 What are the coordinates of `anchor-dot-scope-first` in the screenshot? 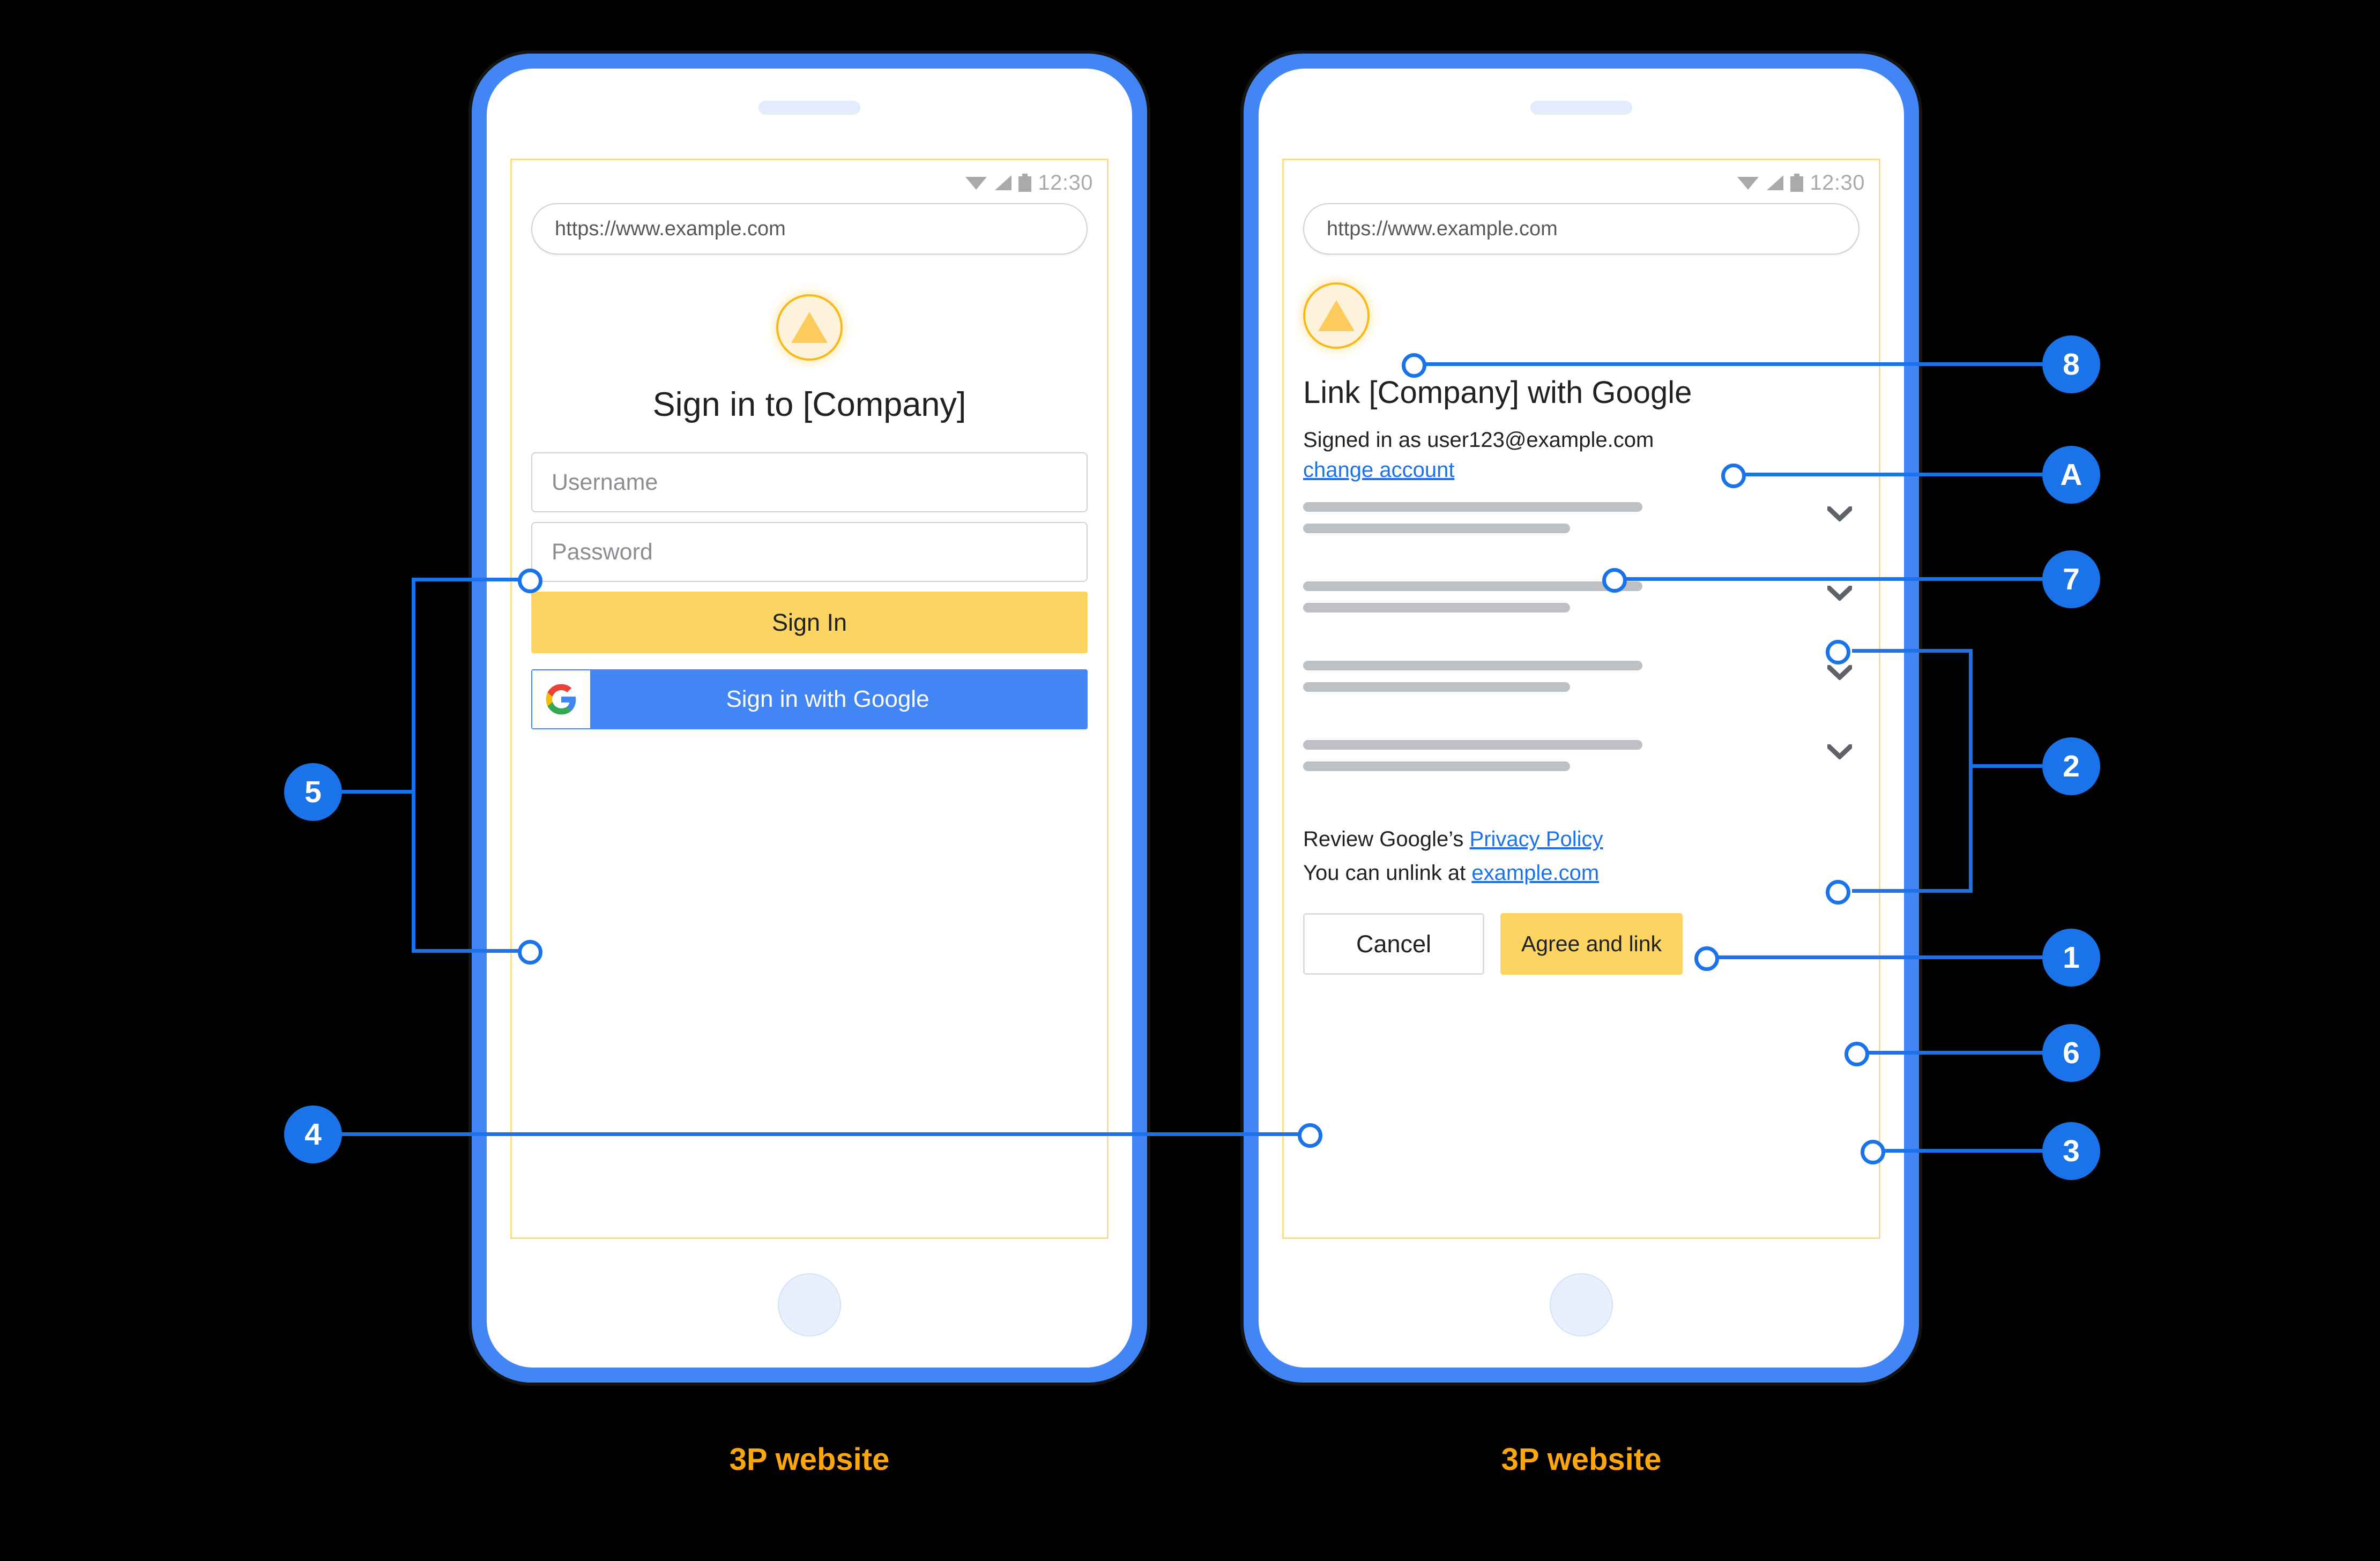 It's located at (1838, 652).